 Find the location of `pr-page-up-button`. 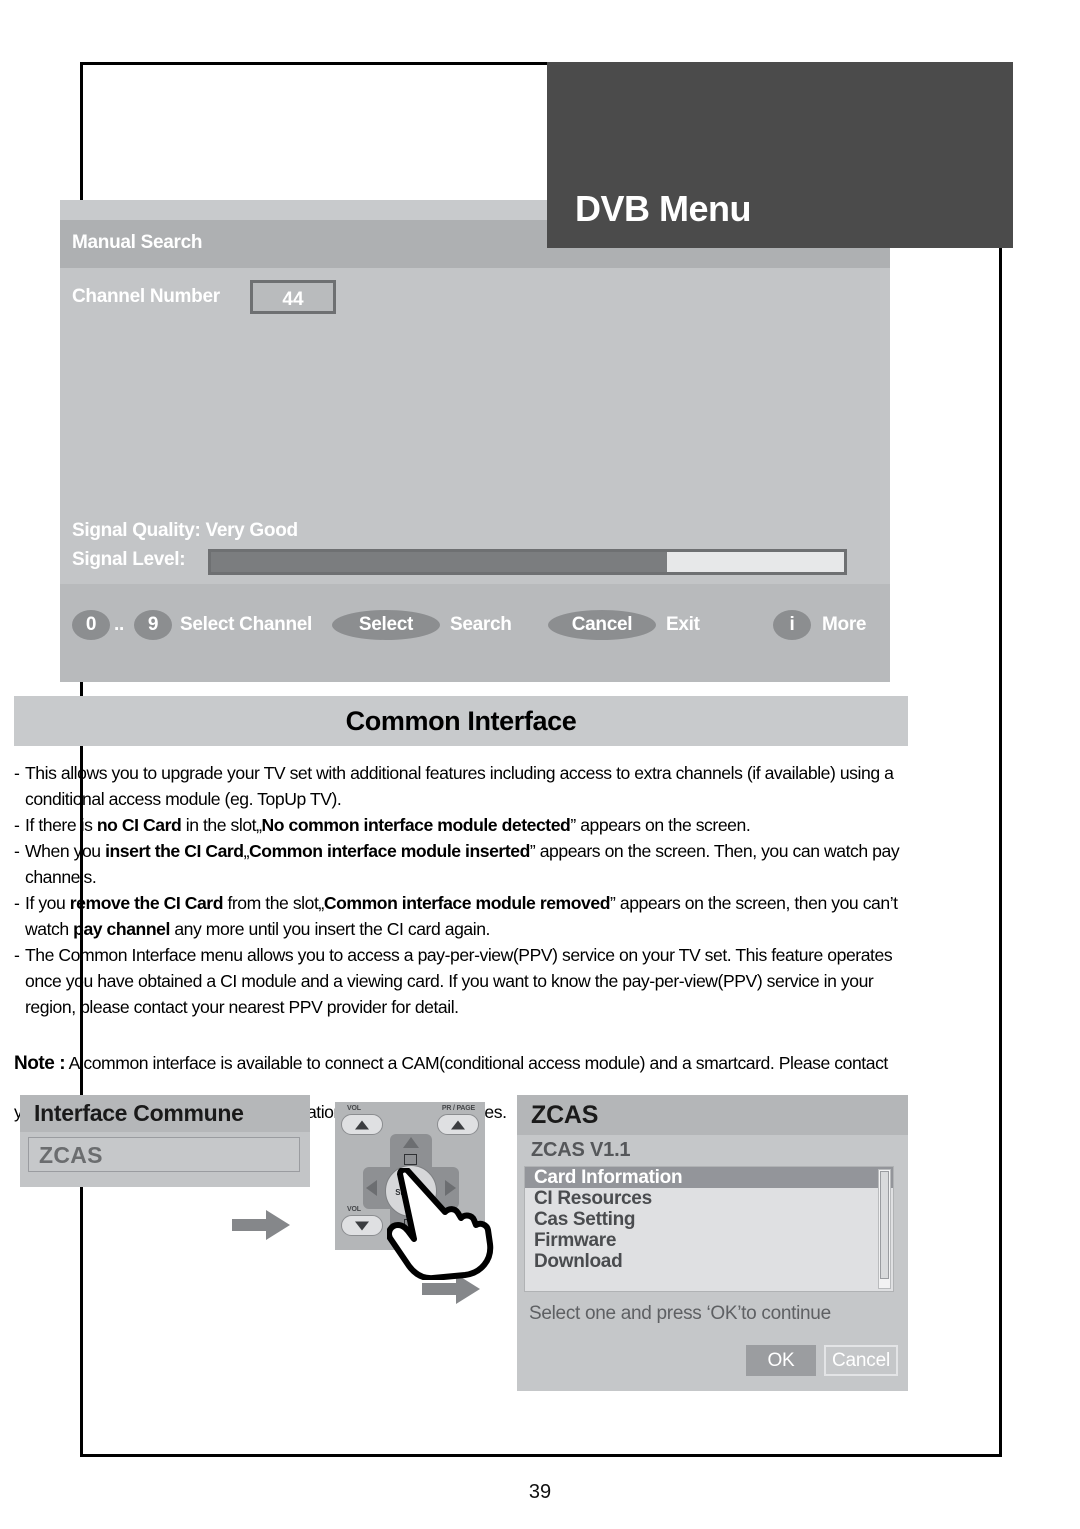

pr-page-up-button is located at coordinates (458, 1124).